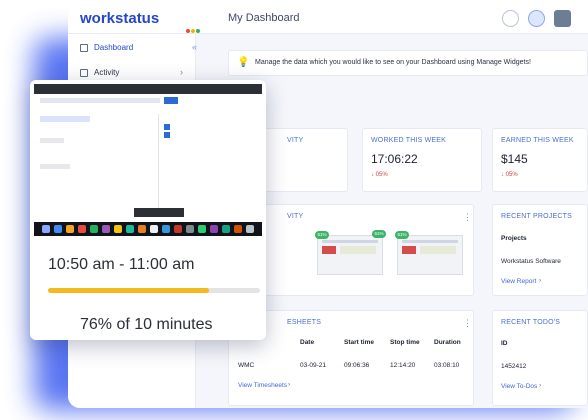 The height and width of the screenshot is (420, 588). What do you see at coordinates (121, 264) in the screenshot?
I see `time-range: 10:50 am - 11:00 am` at bounding box center [121, 264].